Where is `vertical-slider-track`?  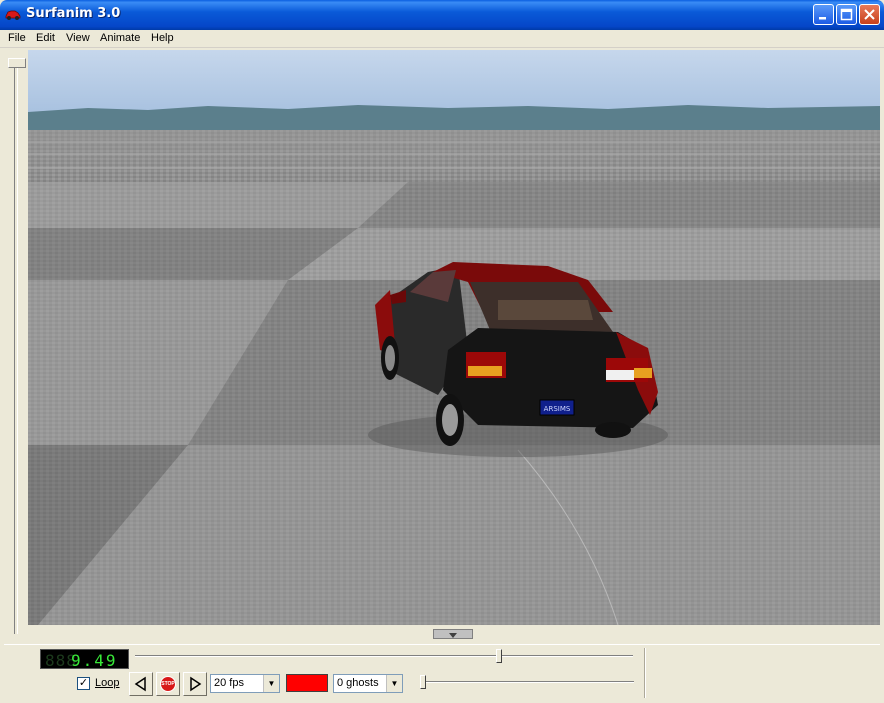
vertical-slider-track is located at coordinates (16, 349).